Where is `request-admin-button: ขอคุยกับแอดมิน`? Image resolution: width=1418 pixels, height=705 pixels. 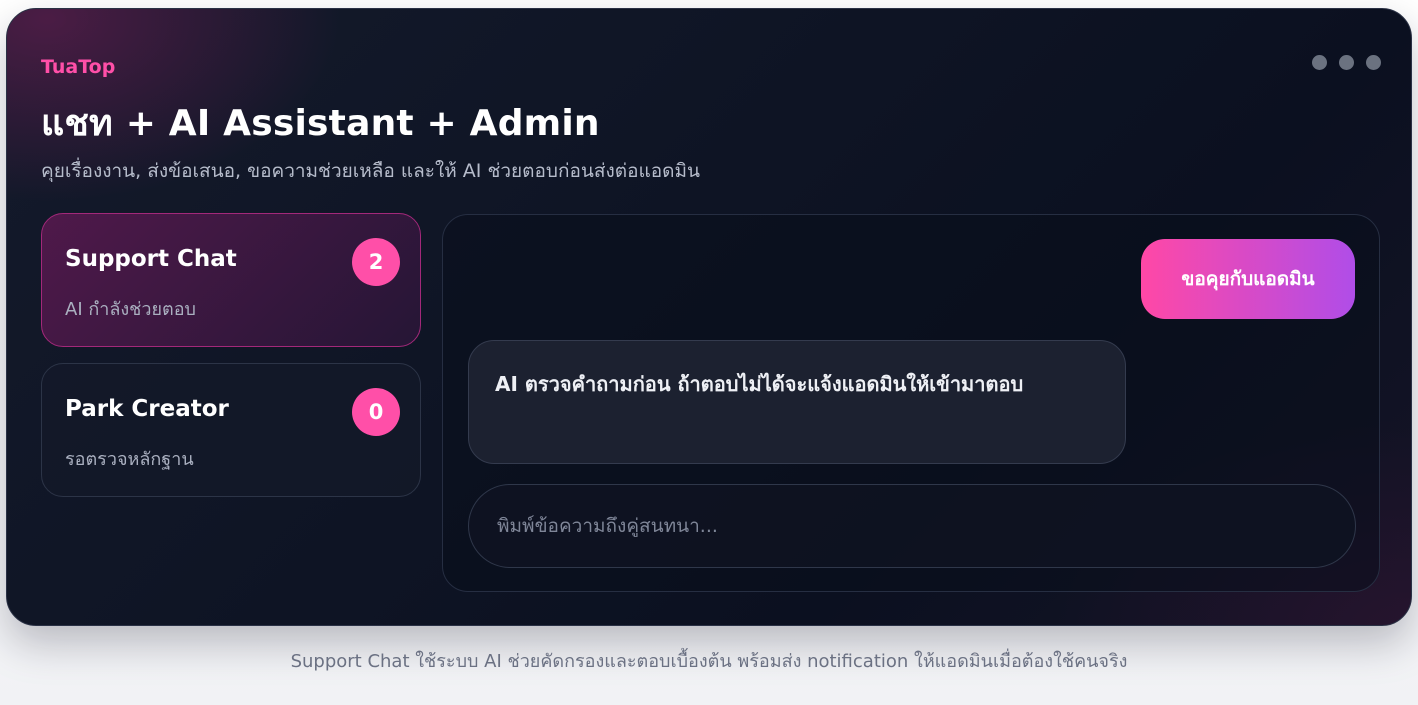 request-admin-button: ขอคุยกับแอดมิน is located at coordinates (1248, 279).